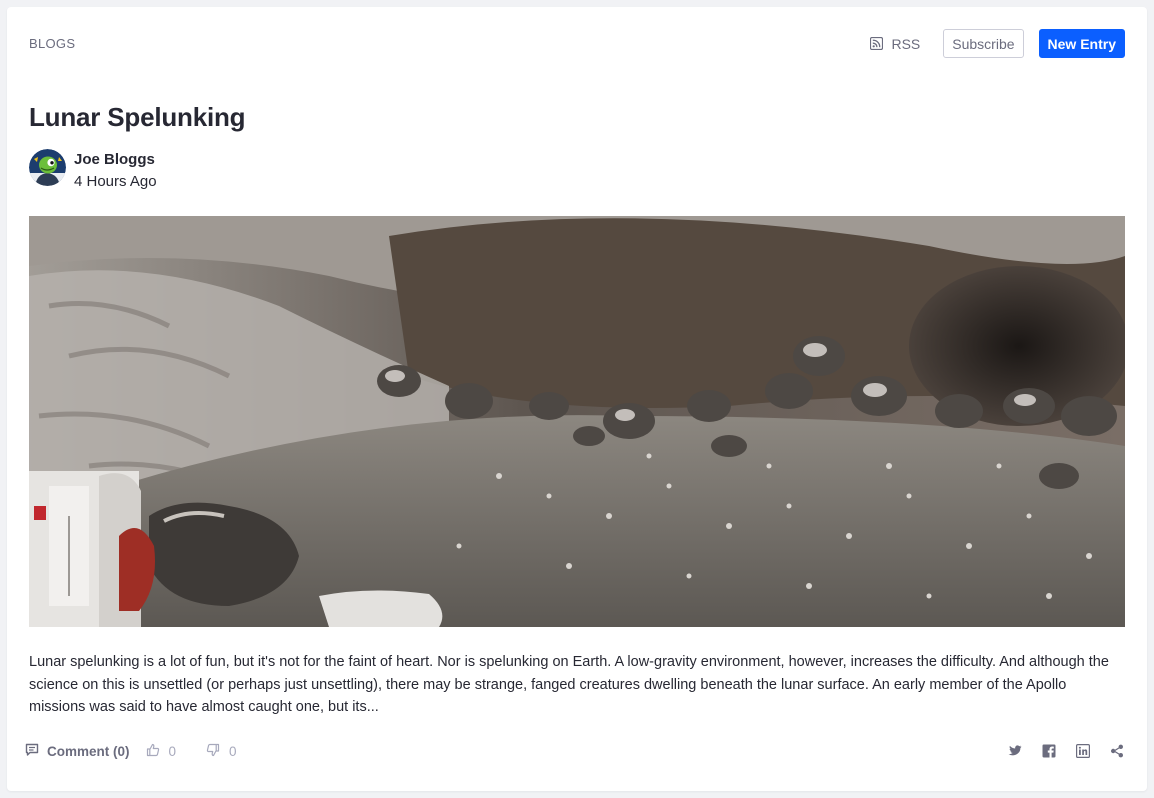 The height and width of the screenshot is (798, 1154). I want to click on entry-footer: Comment (0) 0 0, so click(575, 755).